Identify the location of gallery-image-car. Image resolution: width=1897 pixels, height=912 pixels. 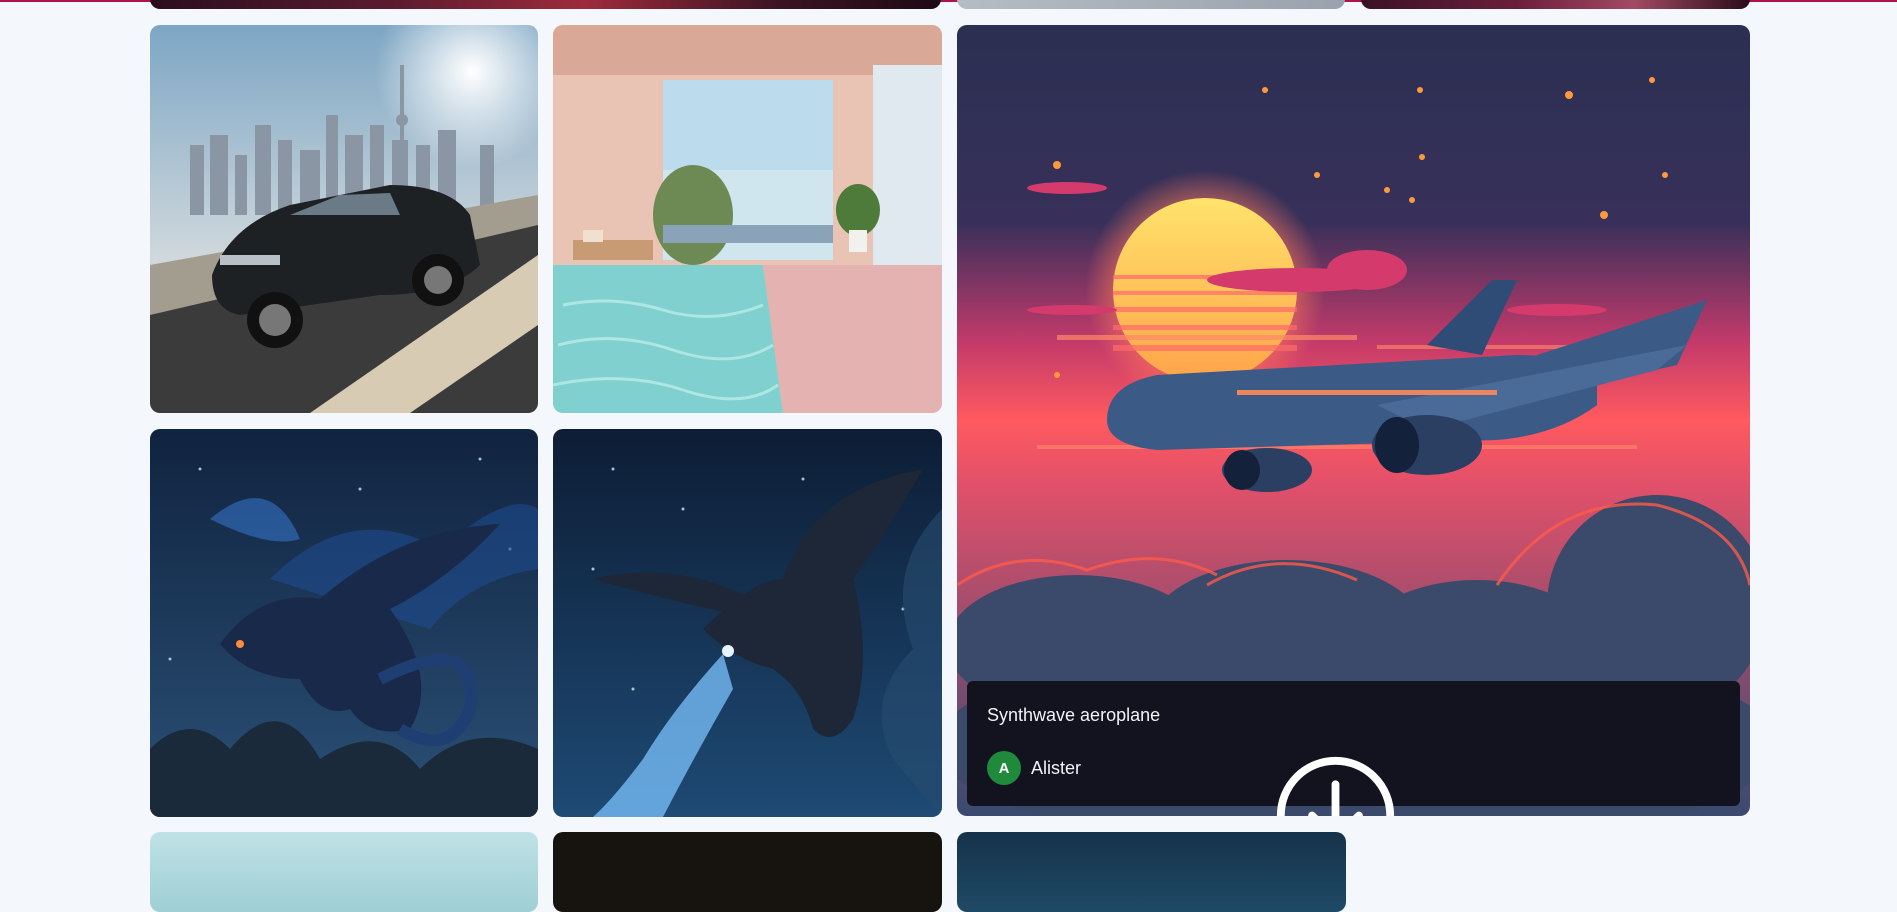
(344, 219).